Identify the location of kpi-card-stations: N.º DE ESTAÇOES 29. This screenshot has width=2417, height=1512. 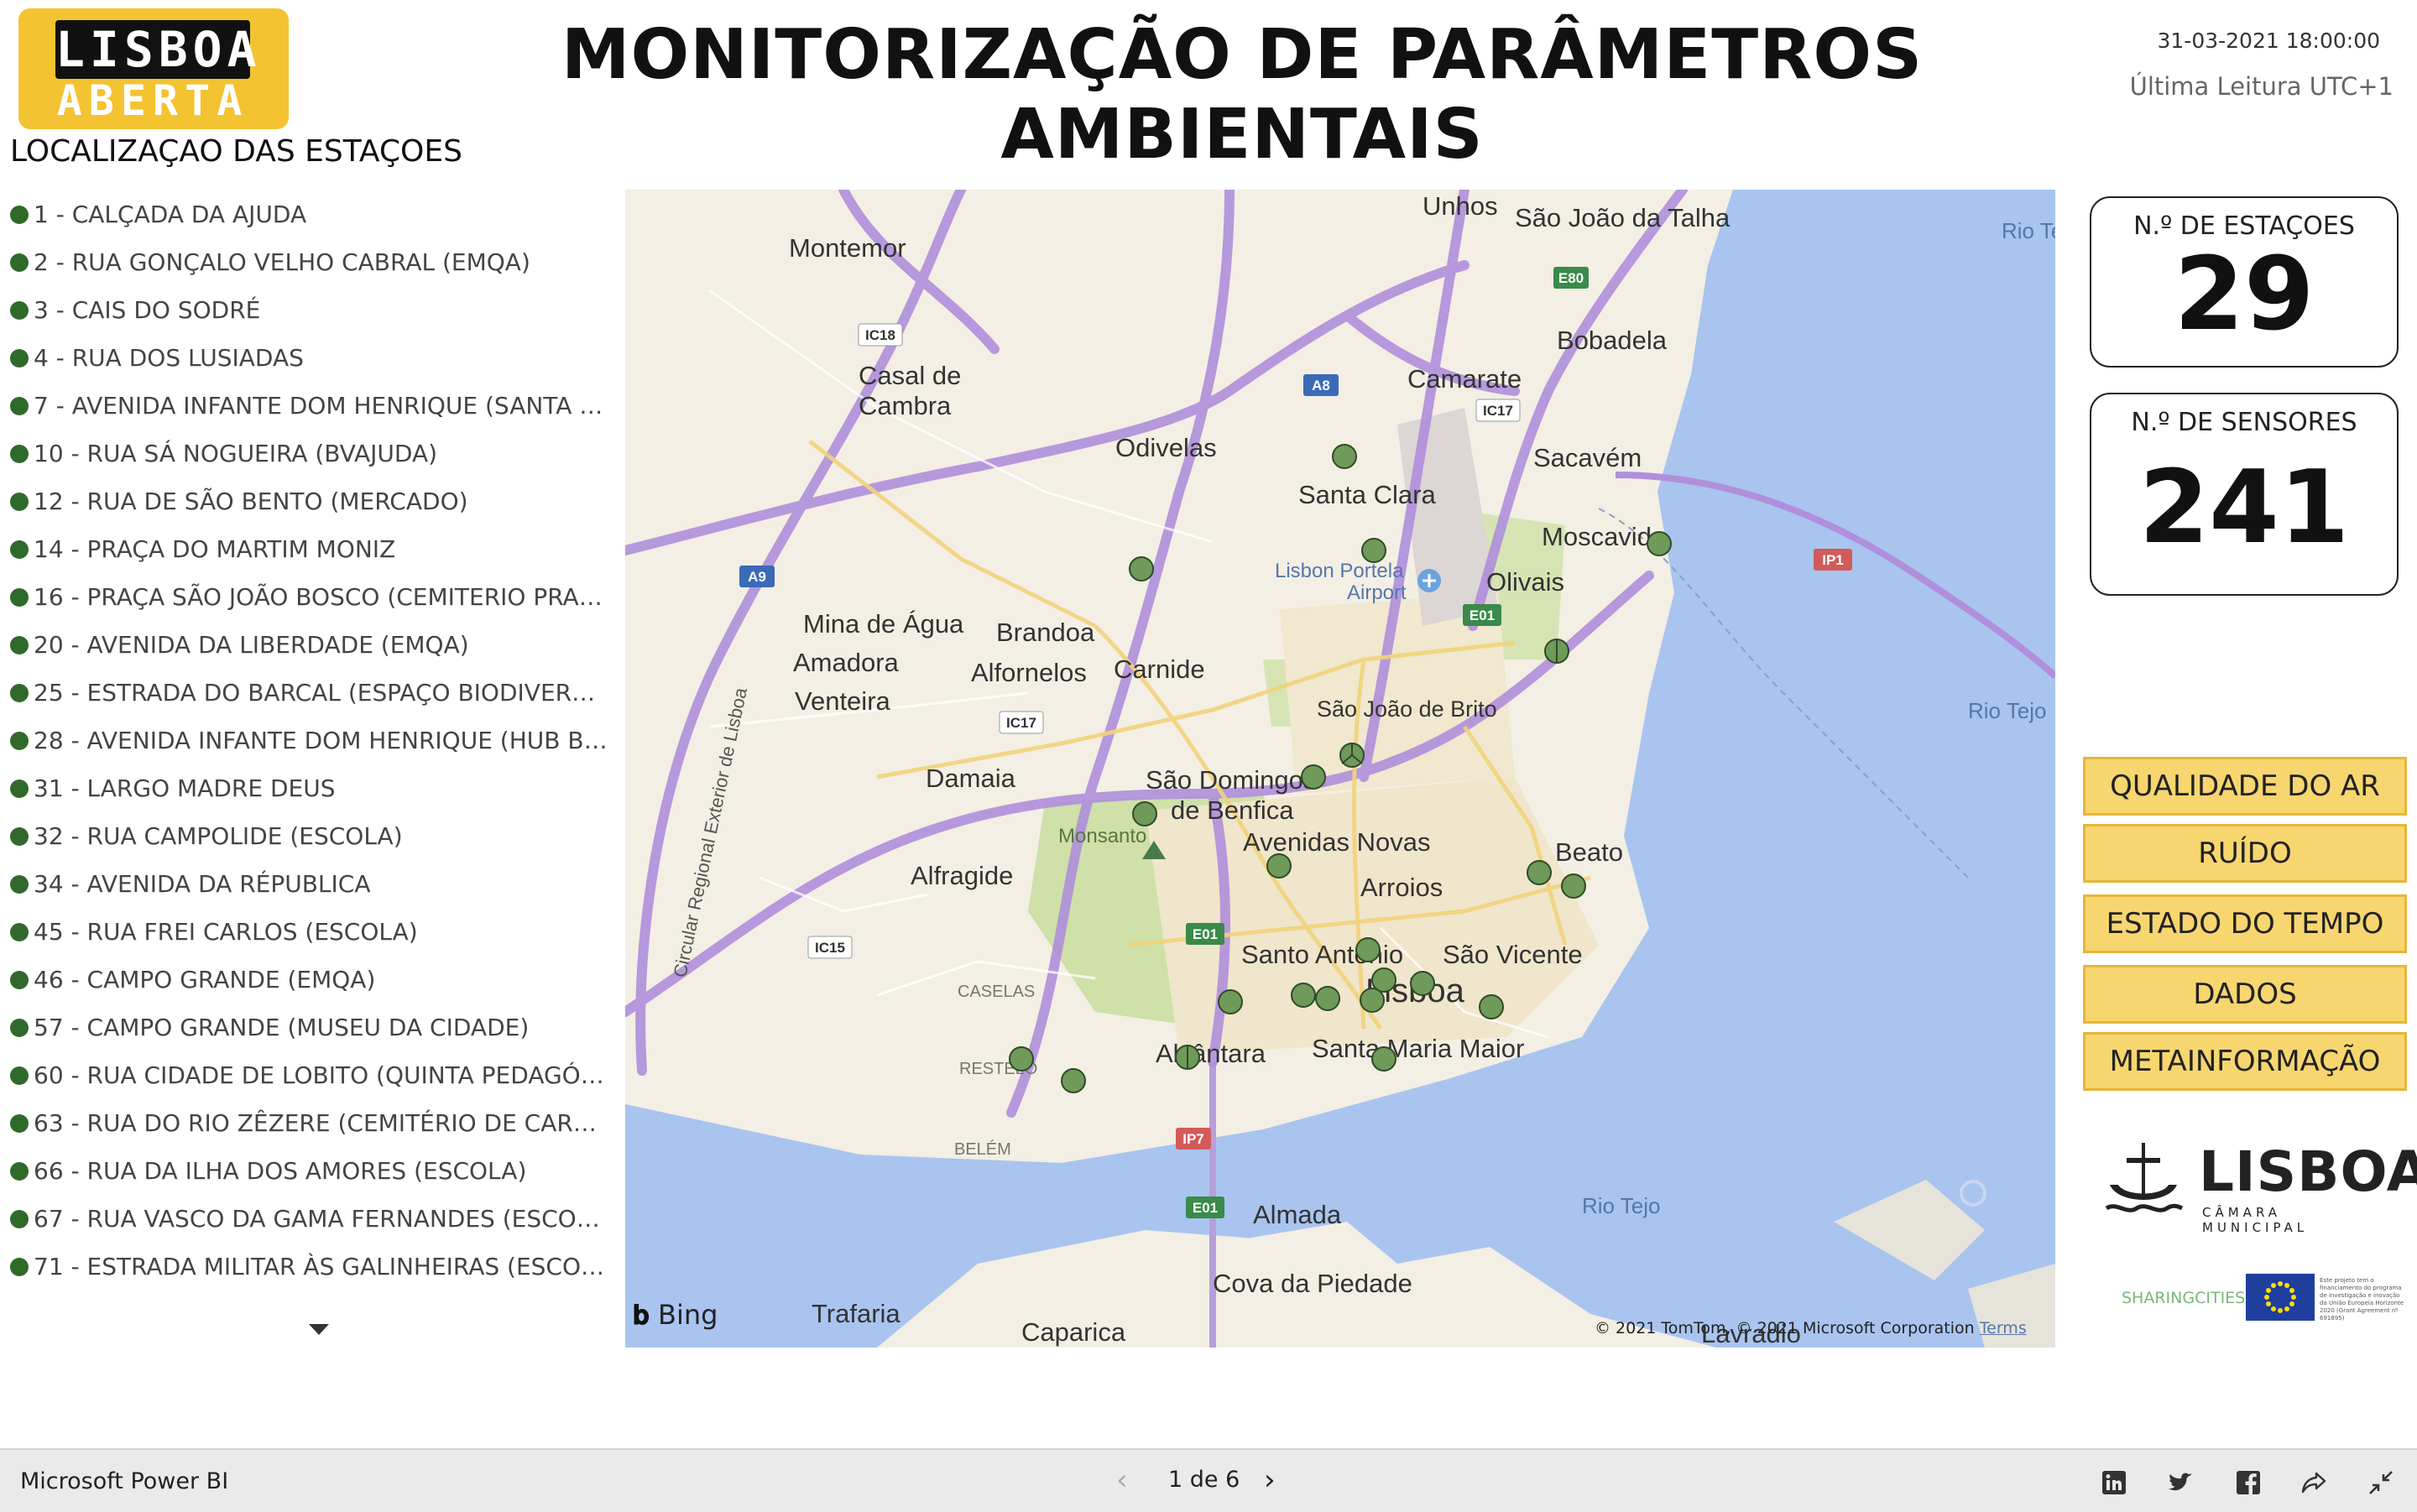
(2244, 282).